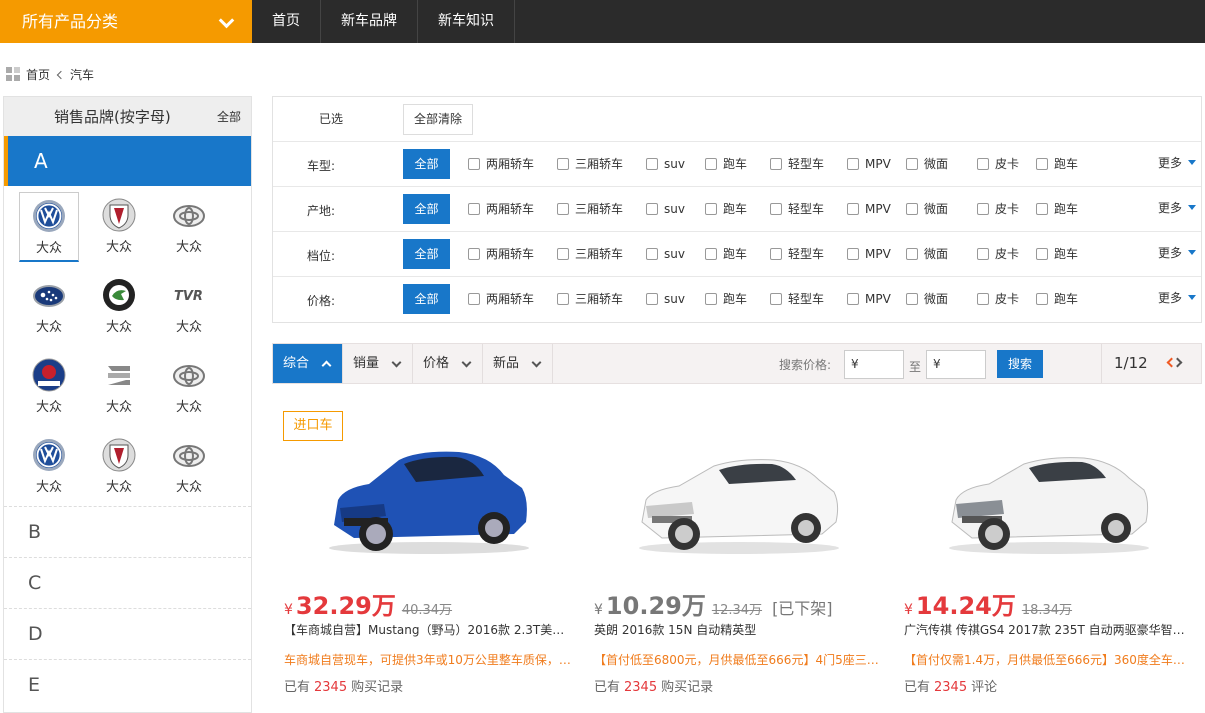 Image resolution: width=1205 pixels, height=713 pixels. I want to click on brand-item-toyota-3: 大众, so click(189, 467).